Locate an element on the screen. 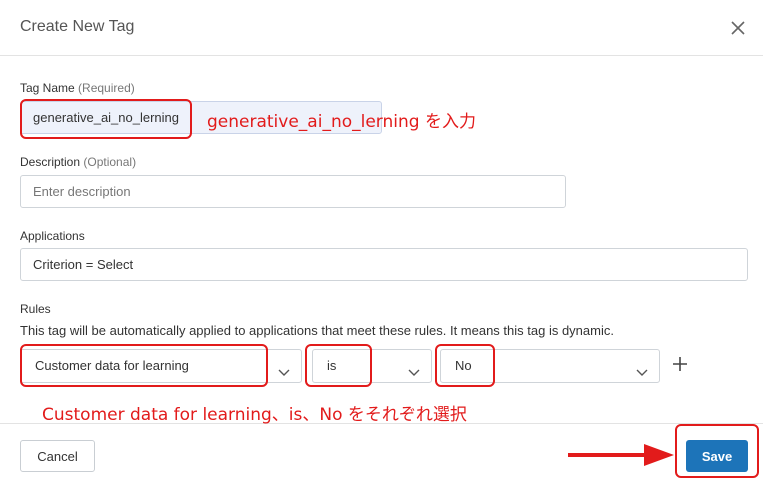 This screenshot has height=487, width=763. applications-criterion-input: Criterion = Select is located at coordinates (384, 264).